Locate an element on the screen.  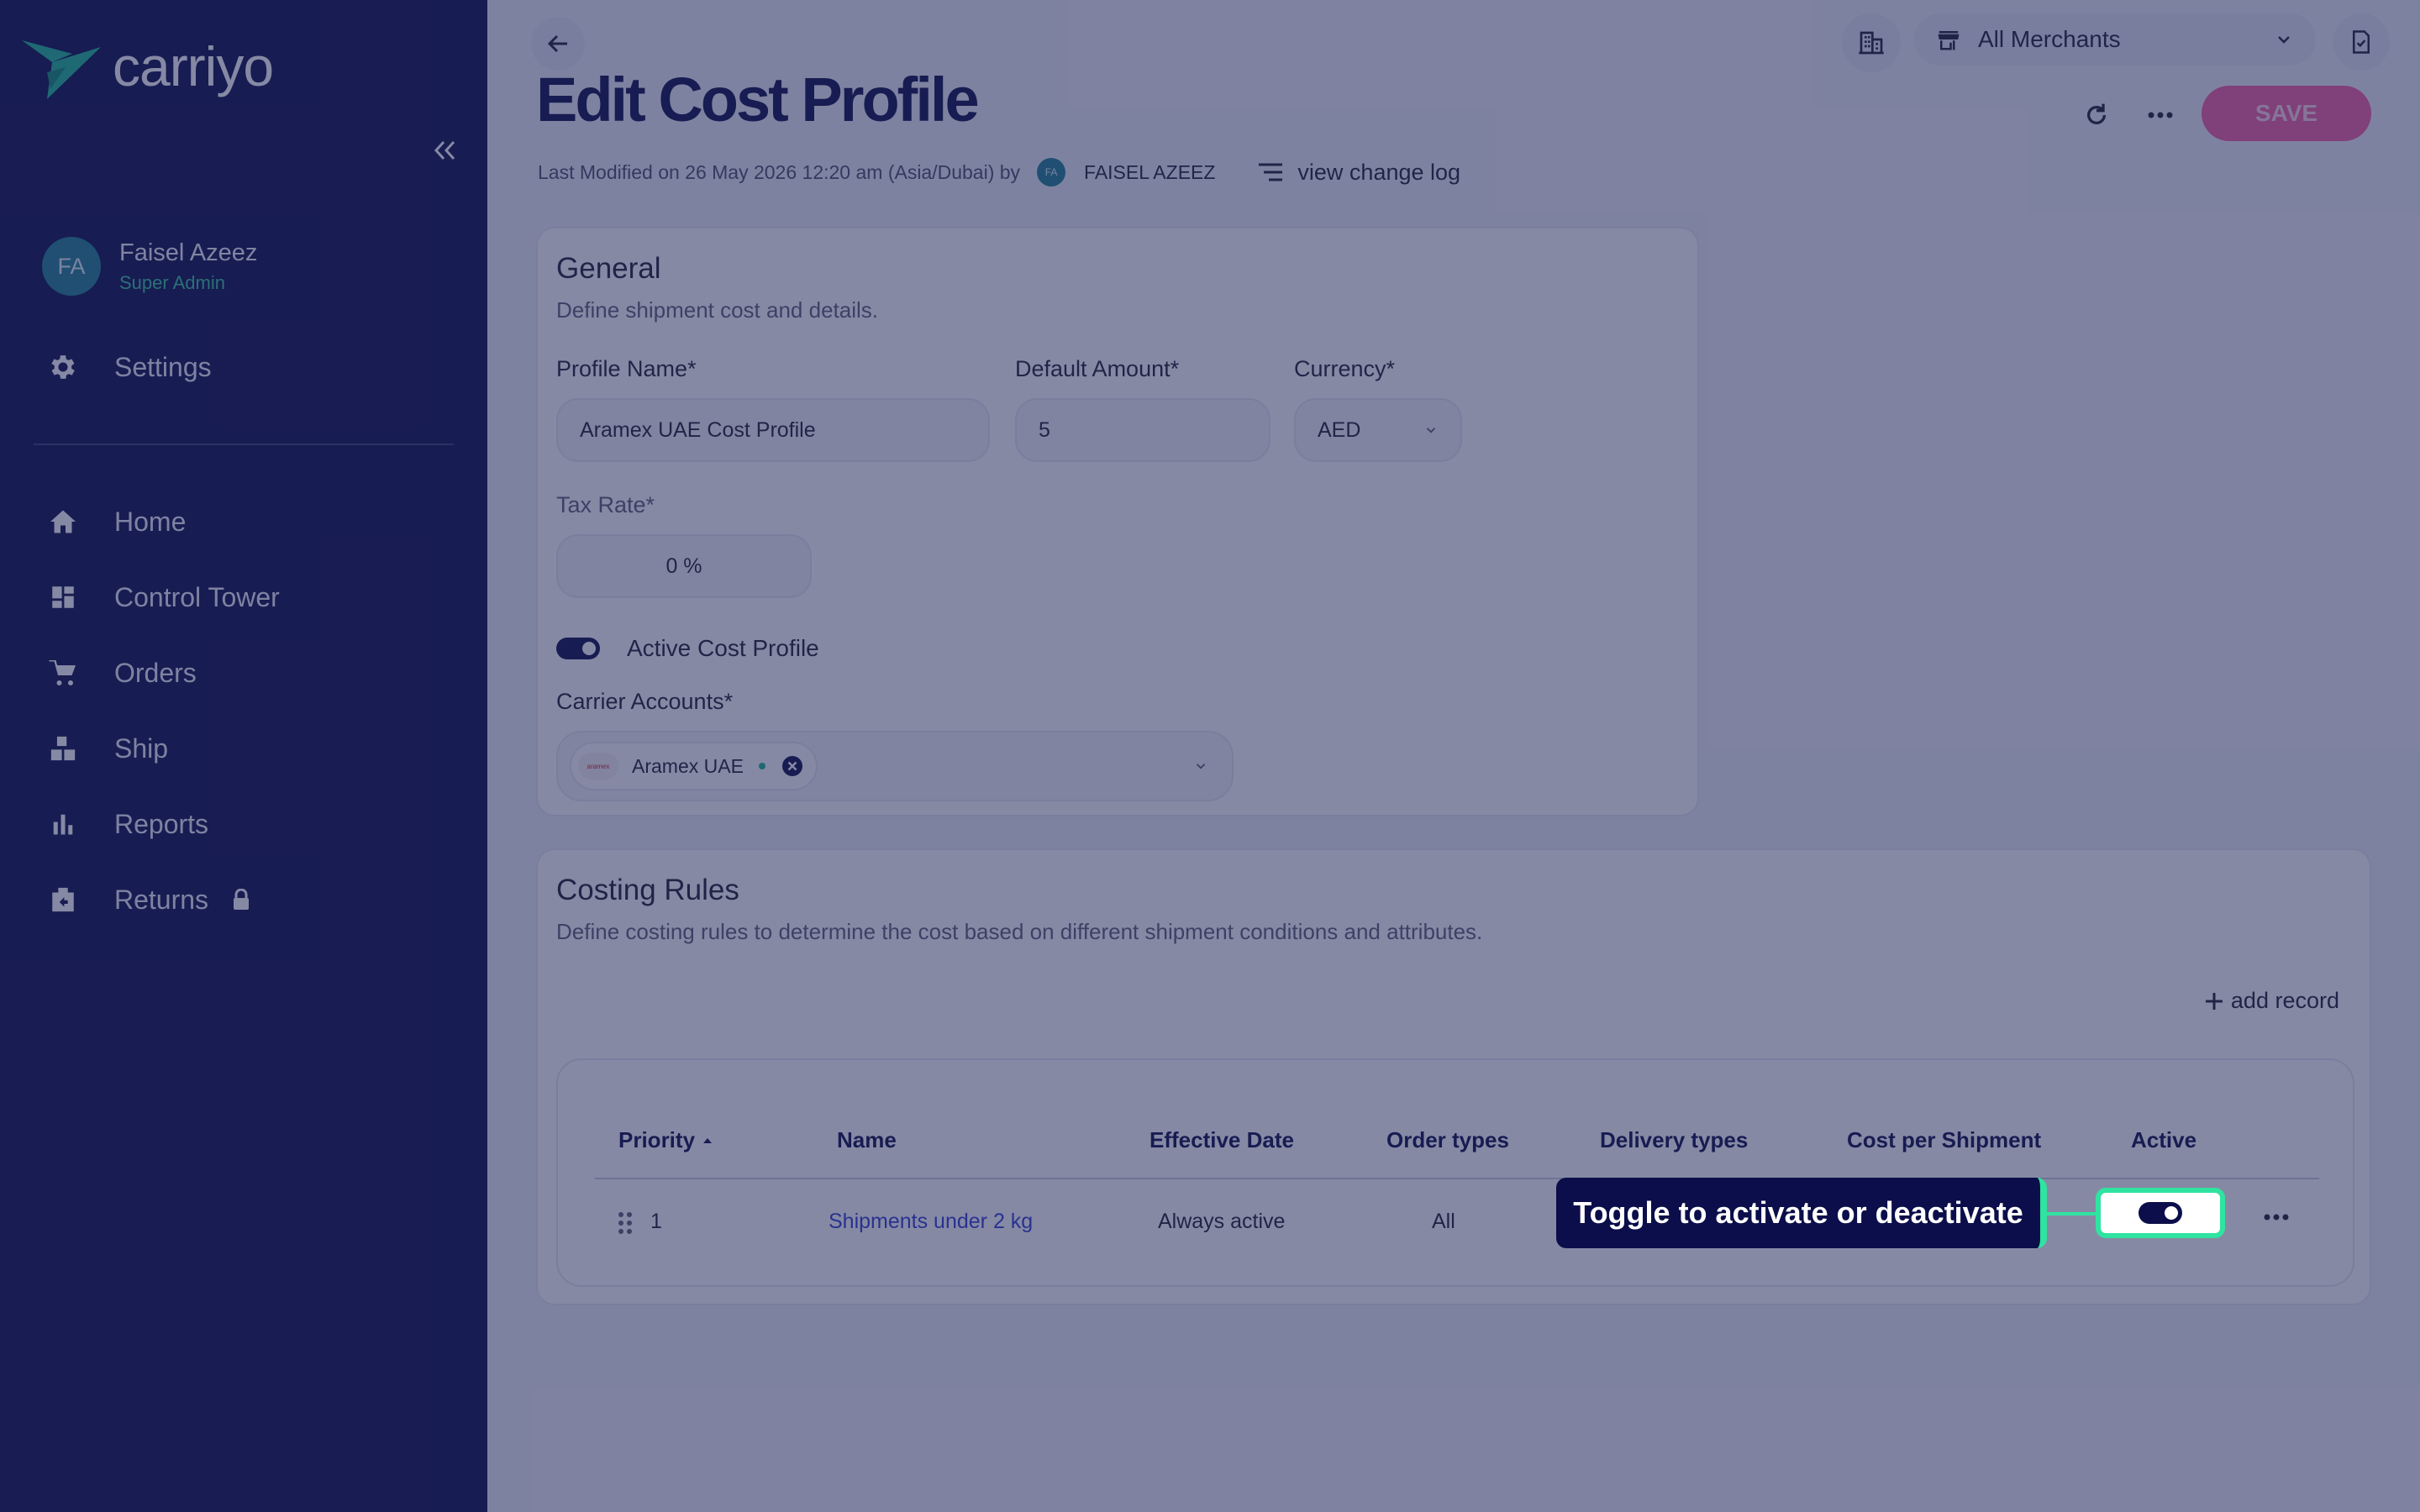
sidebar-item-label: Returns is located at coordinates (161, 899).